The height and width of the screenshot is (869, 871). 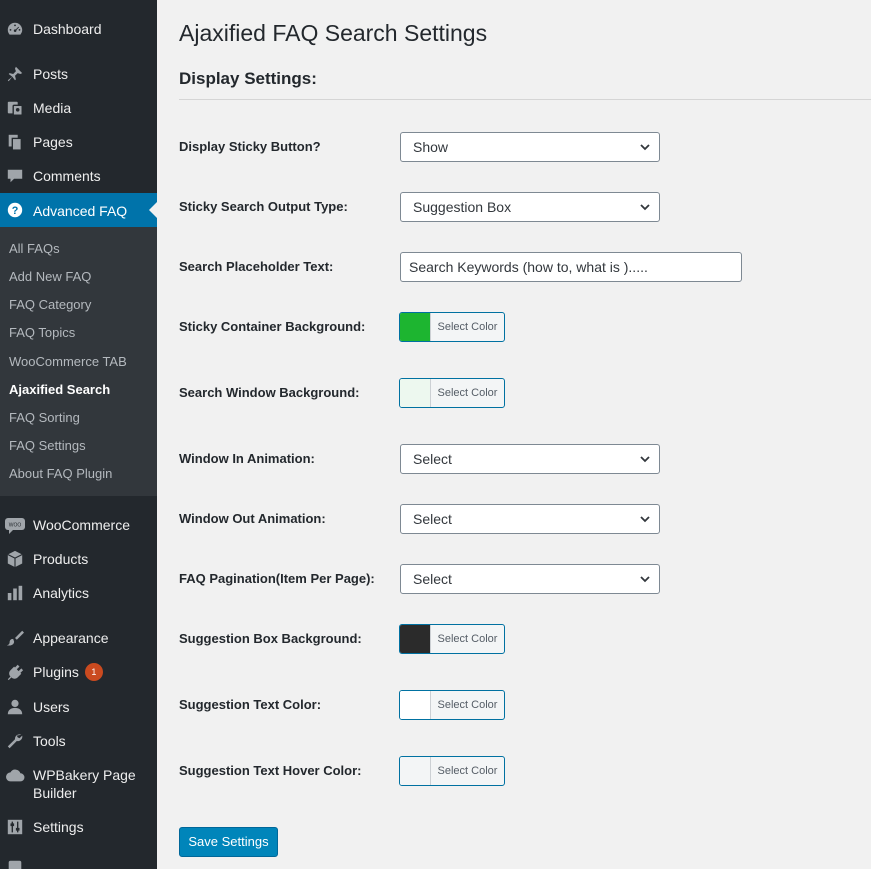 What do you see at coordinates (530, 519) in the screenshot?
I see `window-out-select: Select` at bounding box center [530, 519].